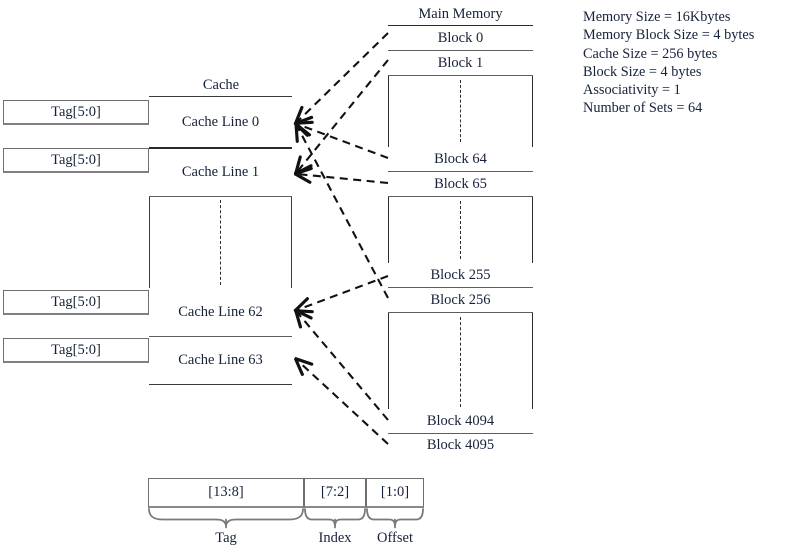 The image size is (792, 554). Describe the element at coordinates (395, 493) in the screenshot. I see `address-field-offset-range: [1:0]` at that location.